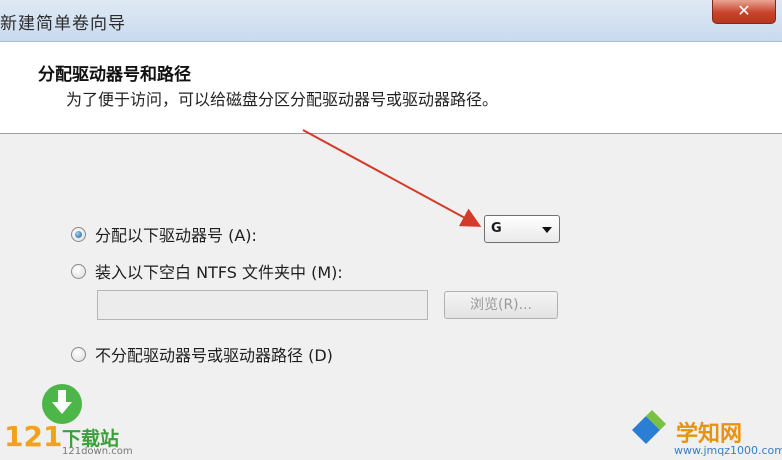 The height and width of the screenshot is (460, 782). Describe the element at coordinates (219, 272) in the screenshot. I see `radio-mount-folder-label: 装入以下空白 NTFS 文件夹中 (M):` at that location.